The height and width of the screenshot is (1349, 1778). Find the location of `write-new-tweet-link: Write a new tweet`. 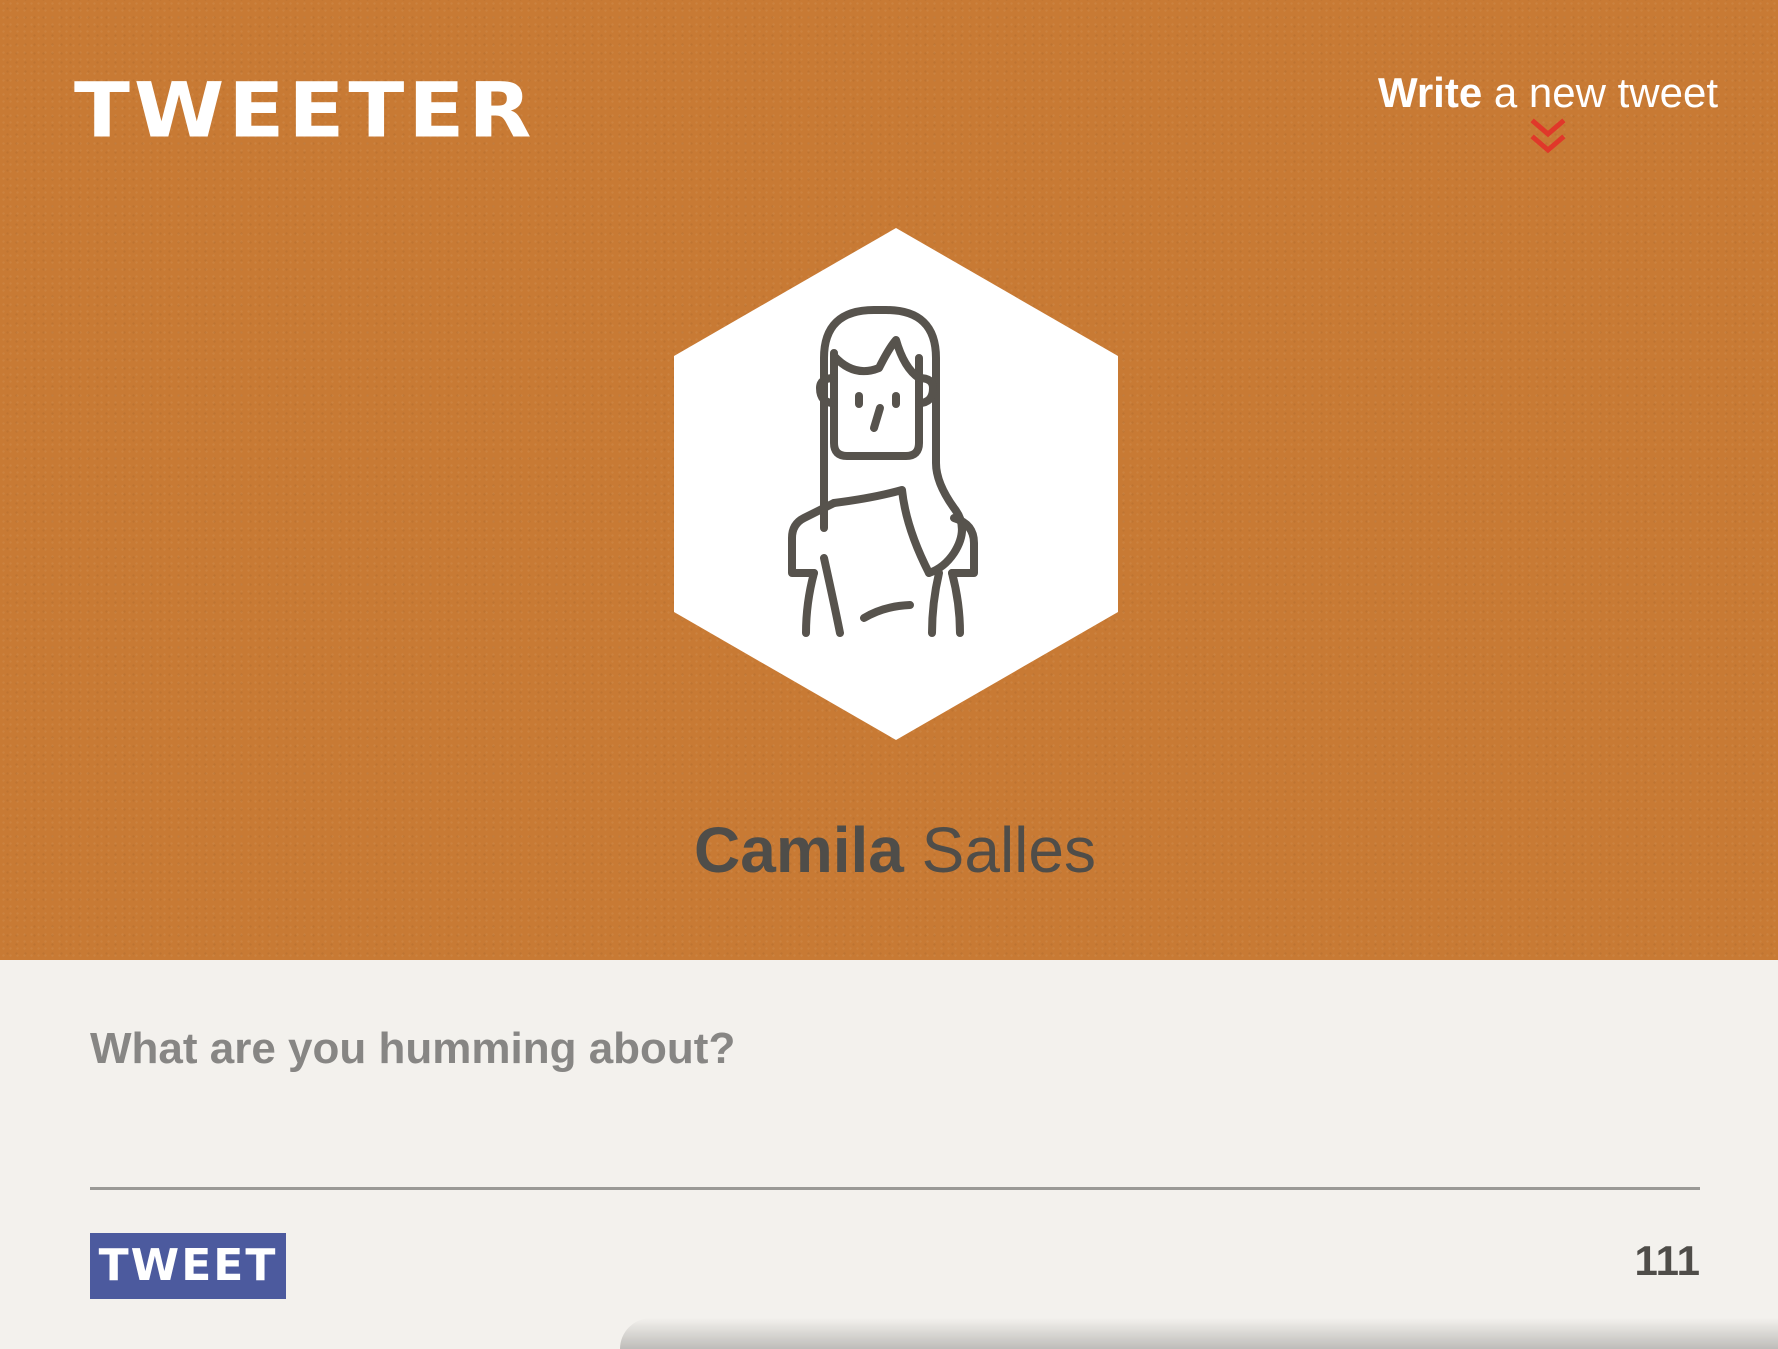

write-new-tweet-link: Write a new tweet is located at coordinates (1548, 115).